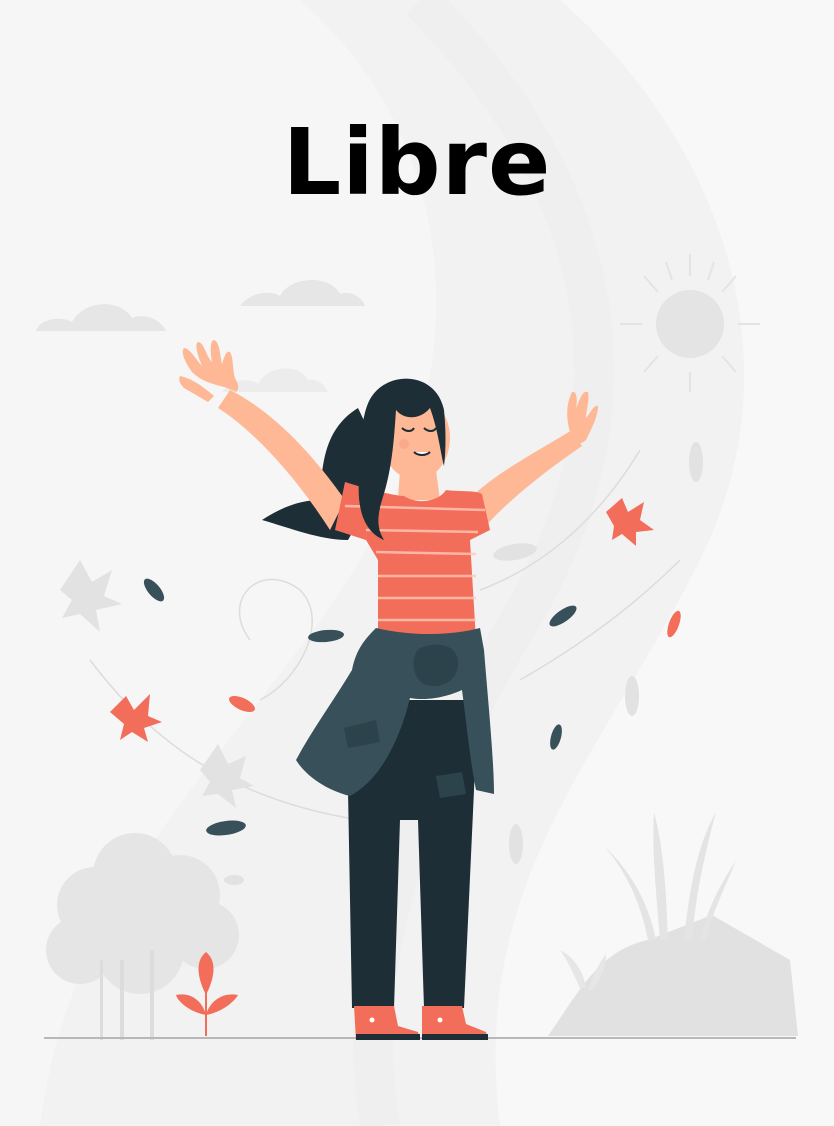 Image resolution: width=834 pixels, height=1126 pixels. I want to click on shoe-icon, so click(421, 1023).